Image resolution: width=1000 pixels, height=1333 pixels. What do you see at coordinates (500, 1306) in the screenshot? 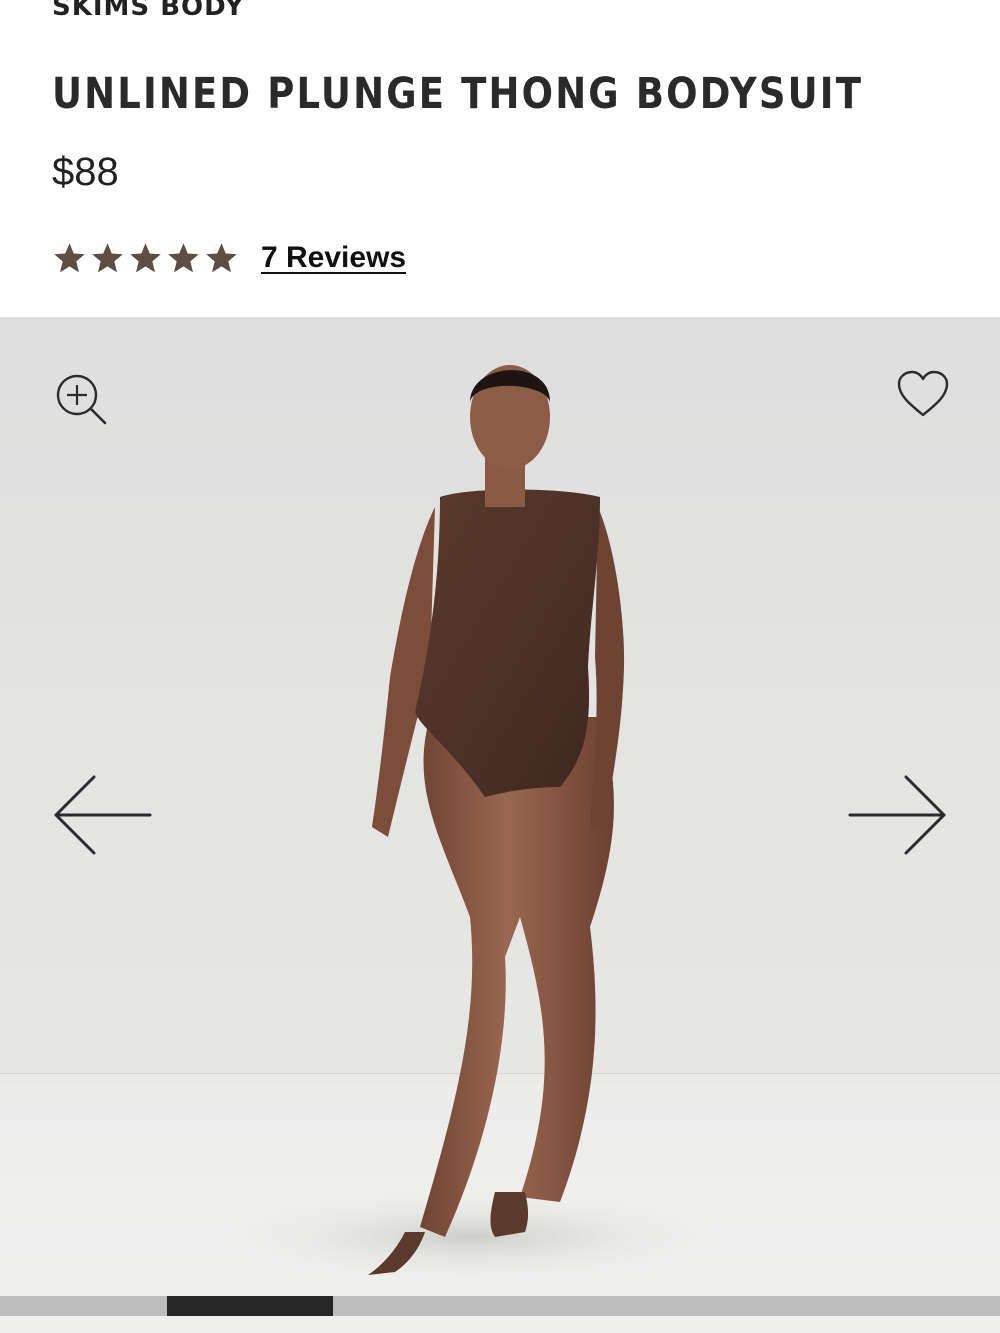
I see `gallery-progress-bar` at bounding box center [500, 1306].